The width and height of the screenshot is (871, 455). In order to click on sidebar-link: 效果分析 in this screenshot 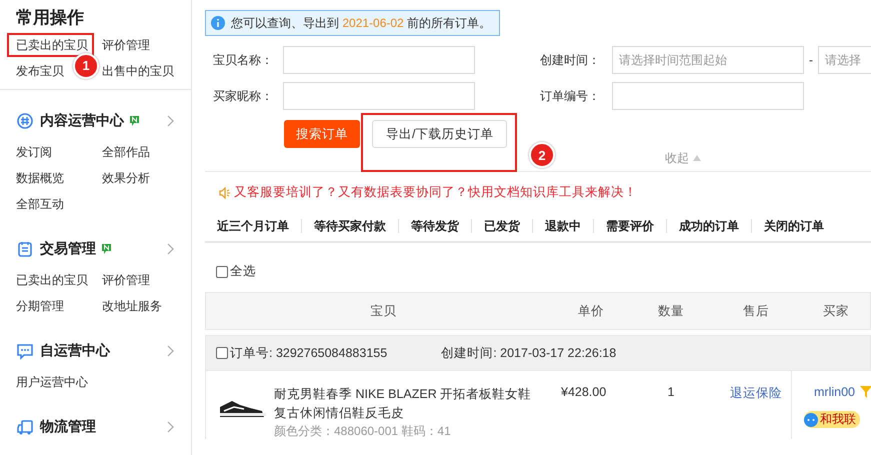, I will do `click(145, 178)`.